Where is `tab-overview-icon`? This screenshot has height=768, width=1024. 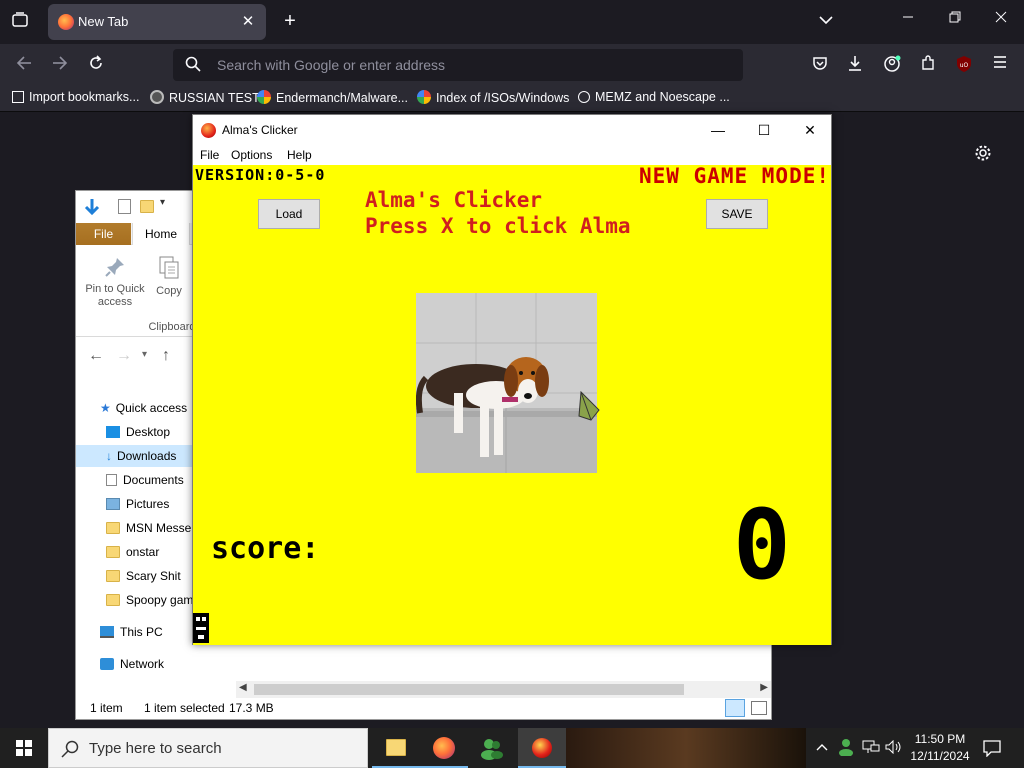
tab-overview-icon is located at coordinates (20, 22).